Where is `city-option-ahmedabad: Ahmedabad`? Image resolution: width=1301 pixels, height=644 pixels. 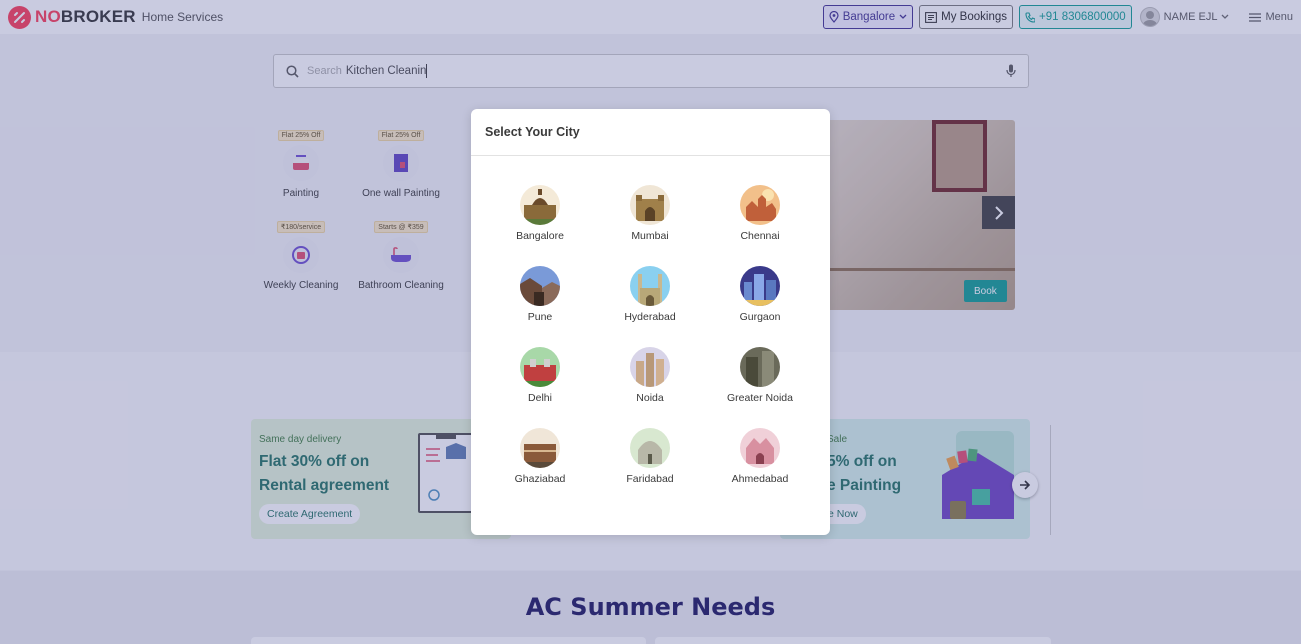 city-option-ahmedabad: Ahmedabad is located at coordinates (760, 456).